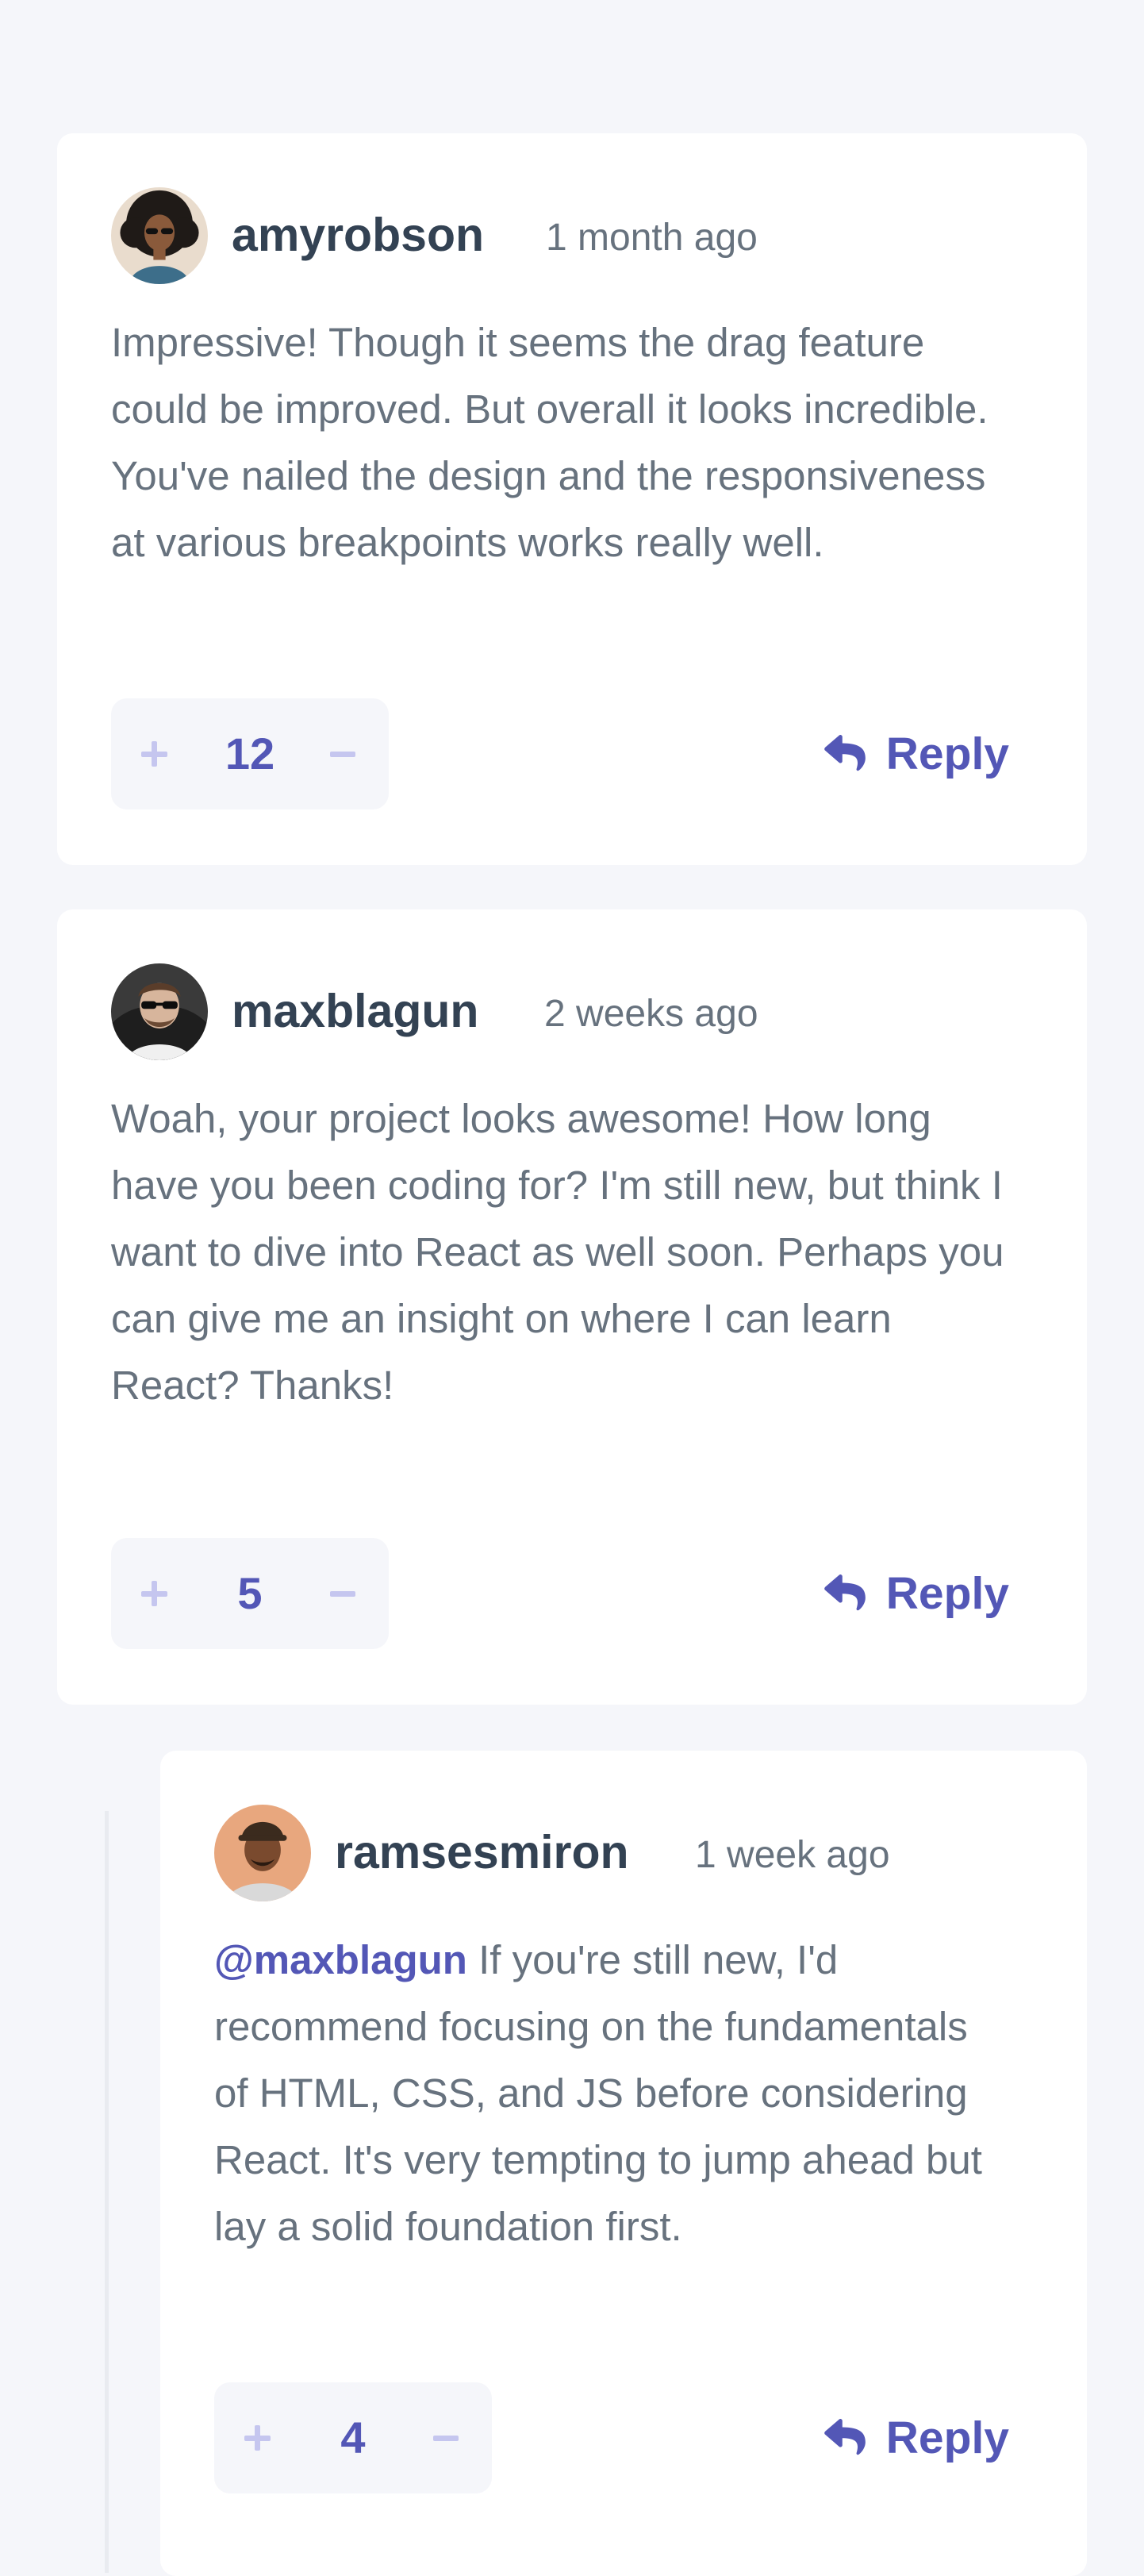  Describe the element at coordinates (107, 2192) in the screenshot. I see `reply-thread-line` at that location.